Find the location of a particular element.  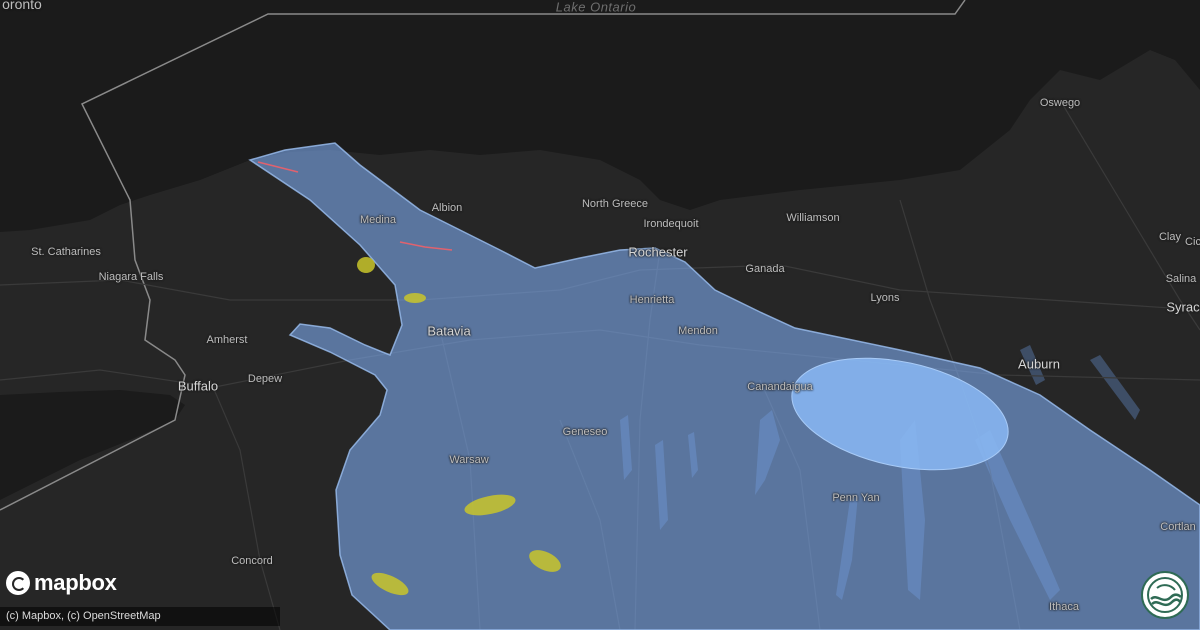

mapbox-logo-icon is located at coordinates (18, 583).